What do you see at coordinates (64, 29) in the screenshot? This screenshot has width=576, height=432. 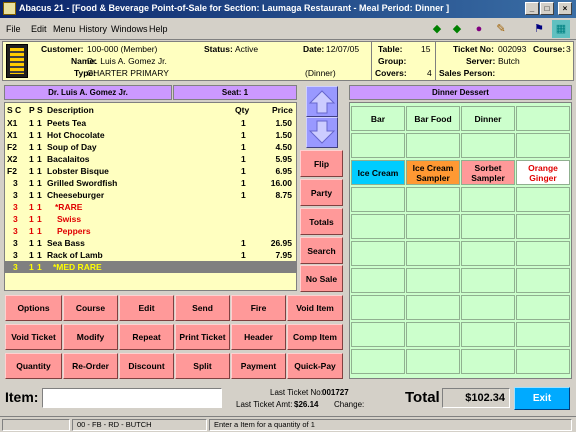 I see `menu-menu: Menu` at bounding box center [64, 29].